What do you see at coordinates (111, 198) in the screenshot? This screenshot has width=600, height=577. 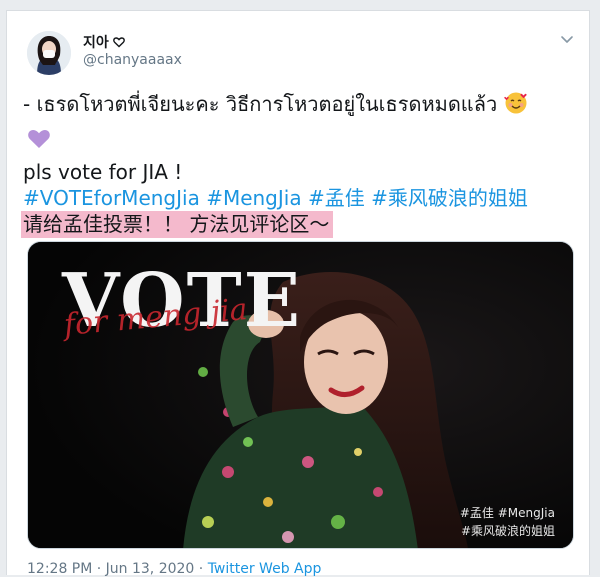 I see `hashtag-voteformengjia: #VOTEforMengJia` at bounding box center [111, 198].